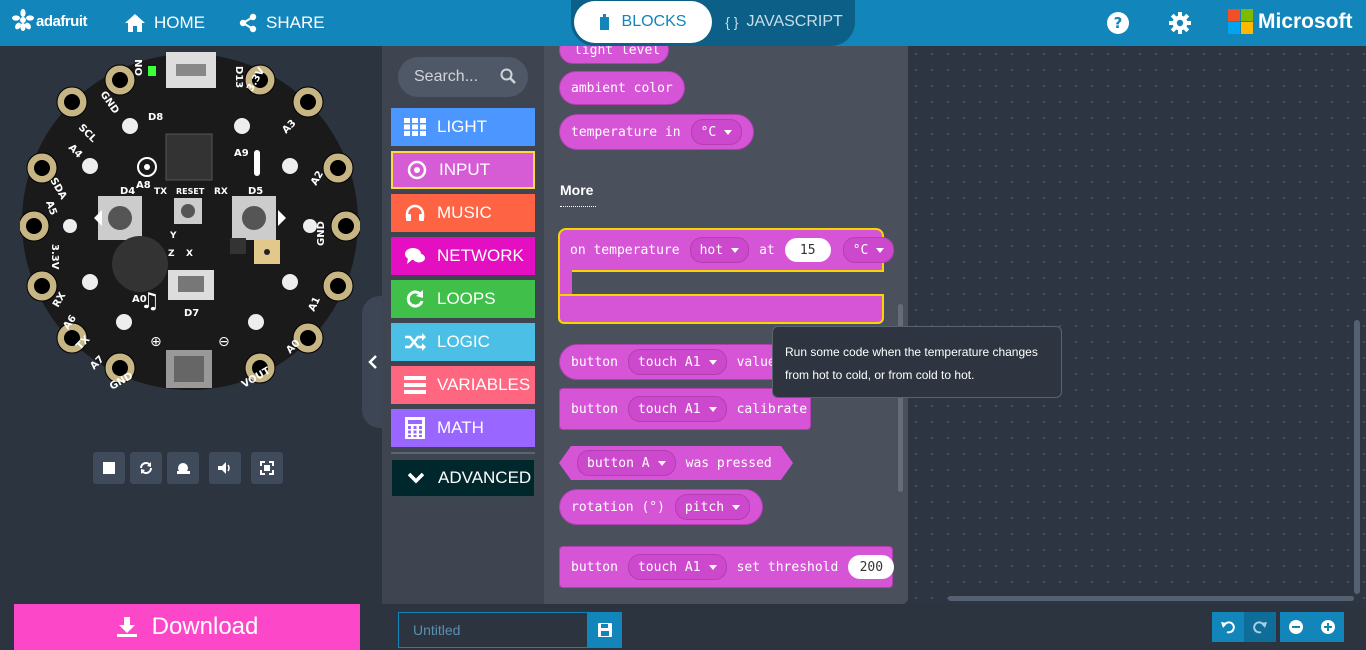  I want to click on block-text: on temperature, so click(625, 250).